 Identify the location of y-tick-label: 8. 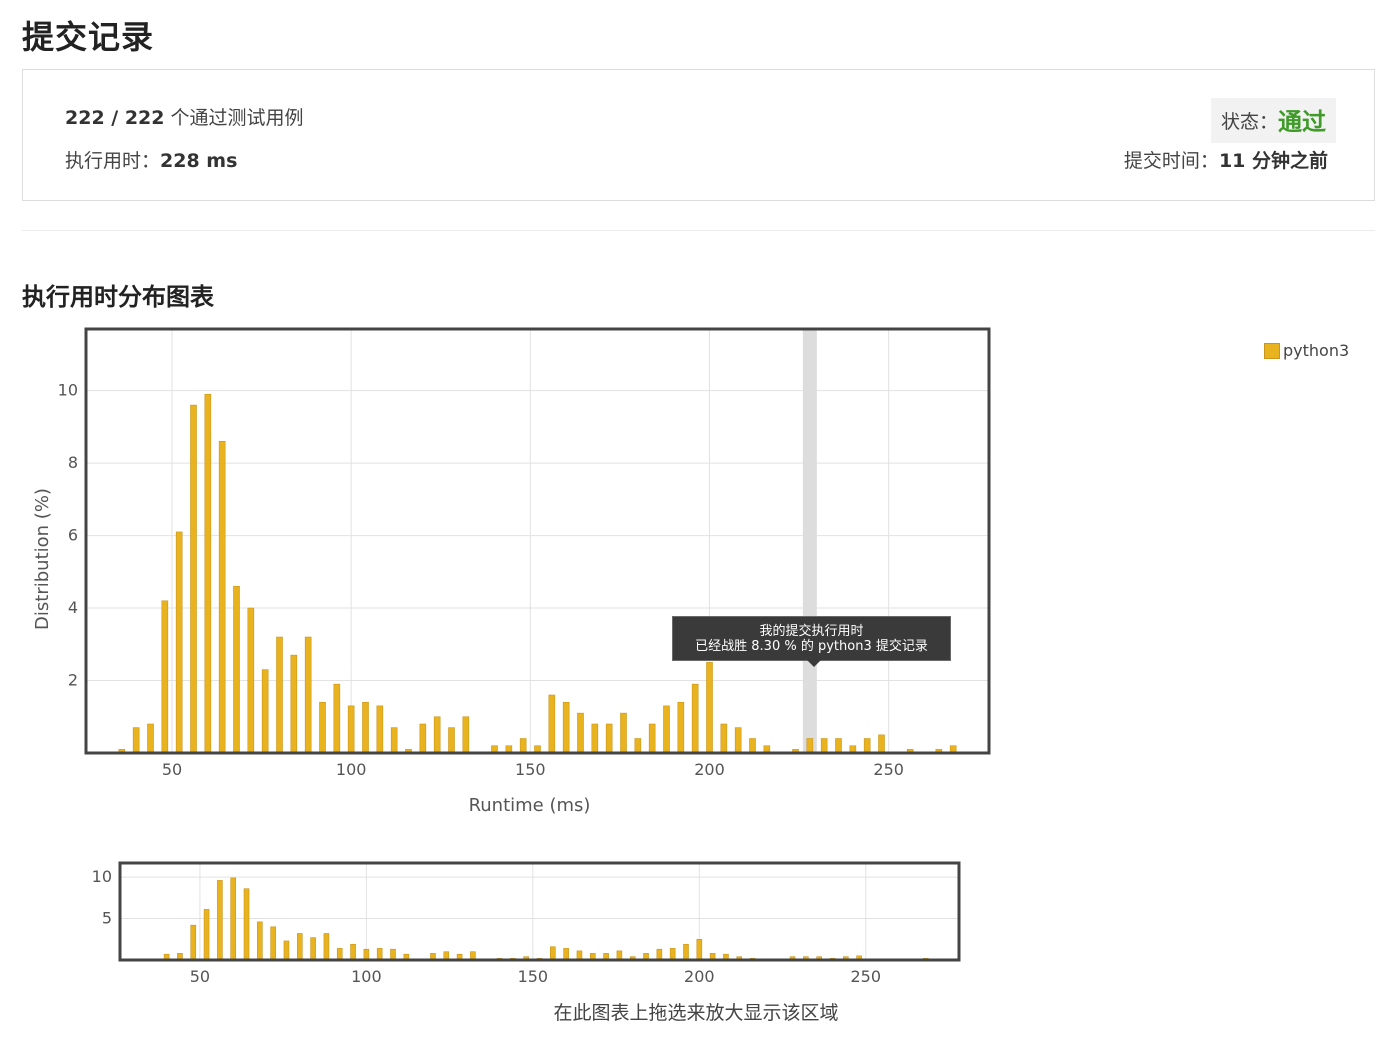
(73, 462).